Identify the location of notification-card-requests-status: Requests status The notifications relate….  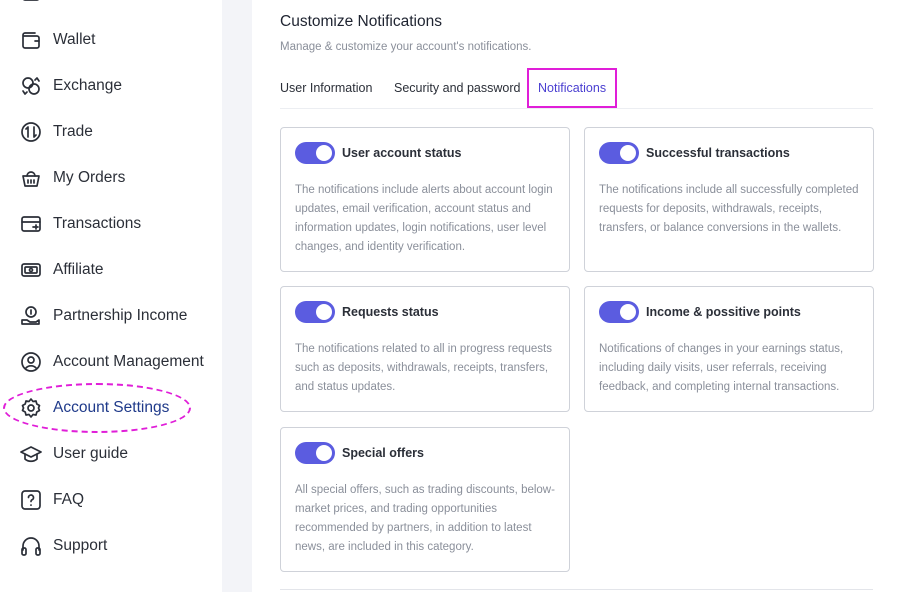
(425, 349).